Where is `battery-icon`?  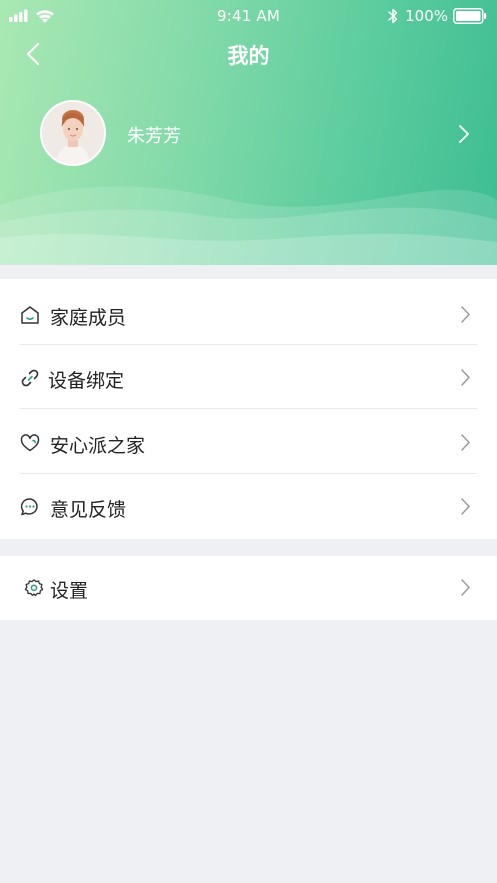
battery-icon is located at coordinates (470, 16).